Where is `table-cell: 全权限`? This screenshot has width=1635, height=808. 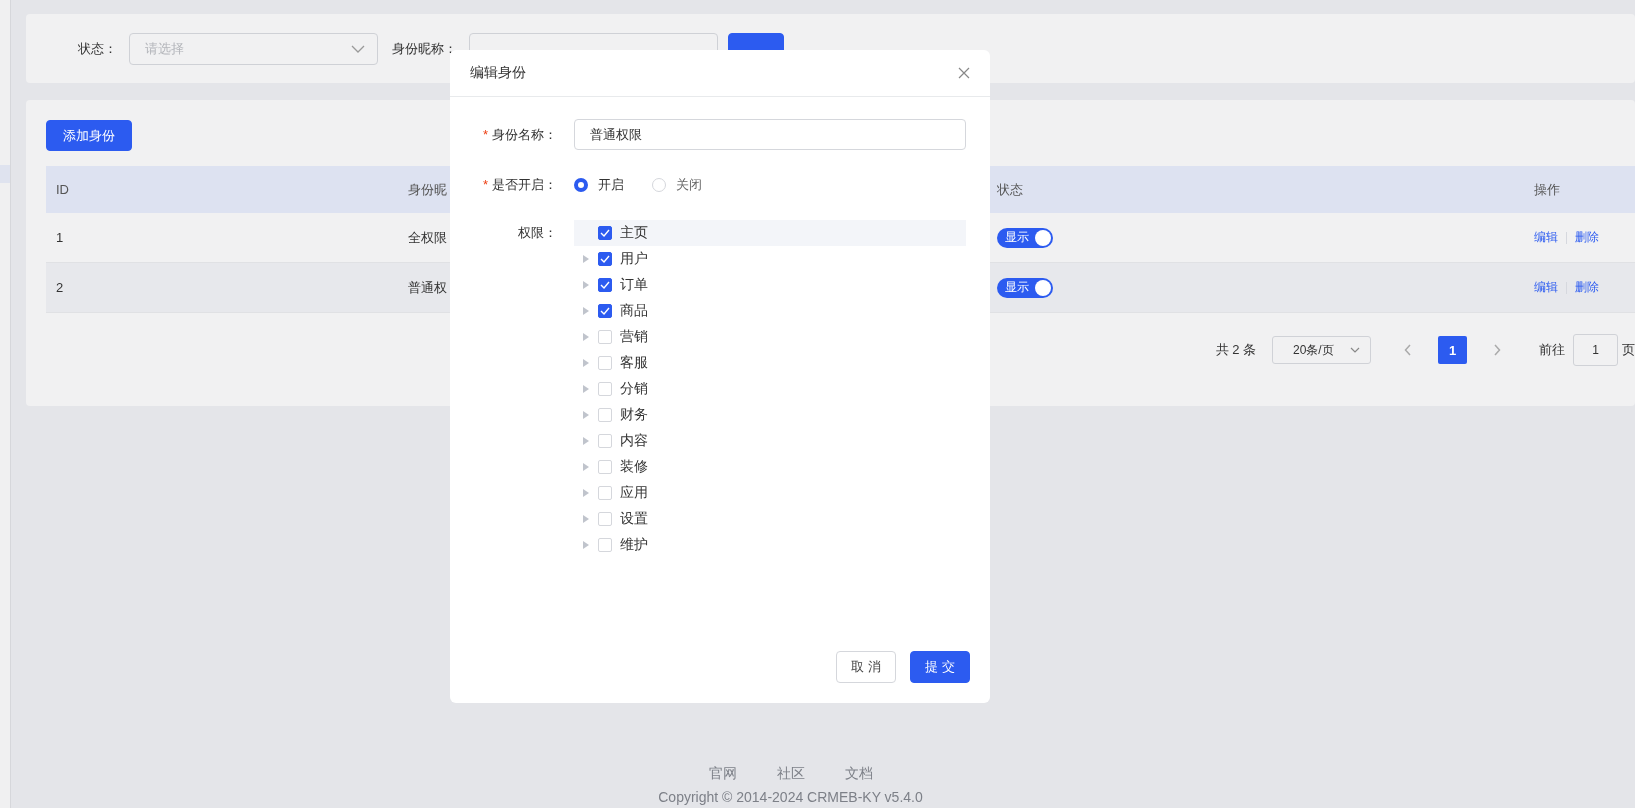 table-cell: 全权限 is located at coordinates (427, 237).